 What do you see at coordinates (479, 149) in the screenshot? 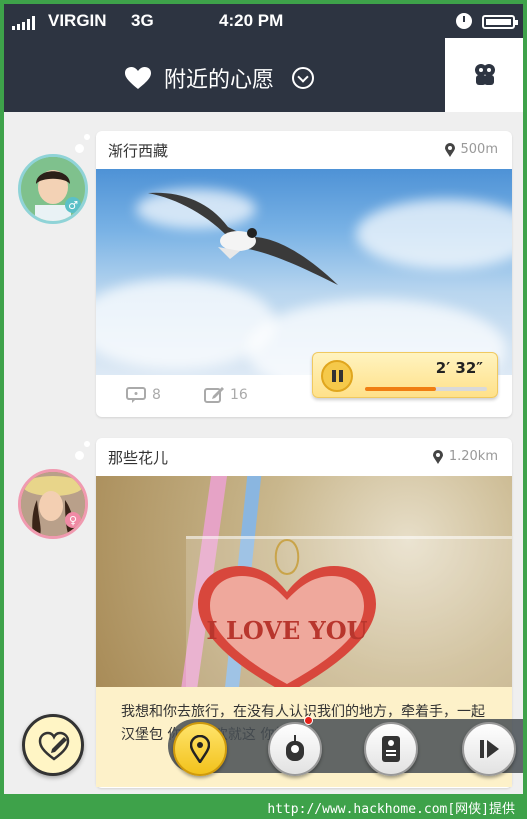
I see `distance-value: 500m` at bounding box center [479, 149].